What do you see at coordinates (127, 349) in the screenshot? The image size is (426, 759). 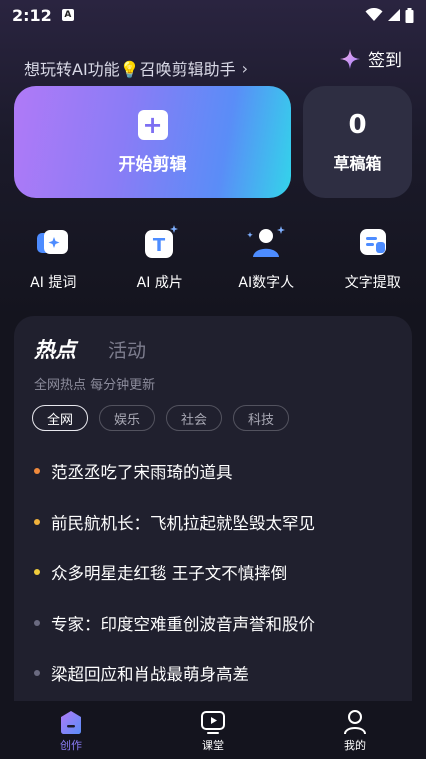 I see `tab-events: 活动` at bounding box center [127, 349].